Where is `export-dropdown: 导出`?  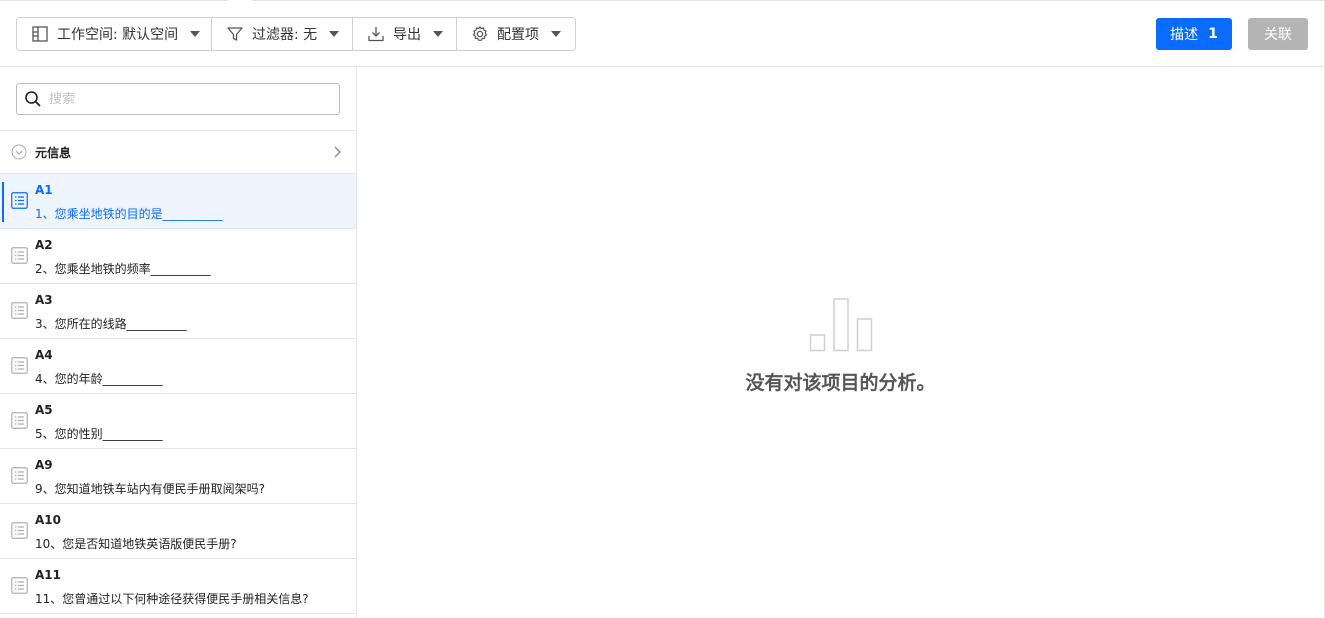 export-dropdown: 导出 is located at coordinates (405, 34).